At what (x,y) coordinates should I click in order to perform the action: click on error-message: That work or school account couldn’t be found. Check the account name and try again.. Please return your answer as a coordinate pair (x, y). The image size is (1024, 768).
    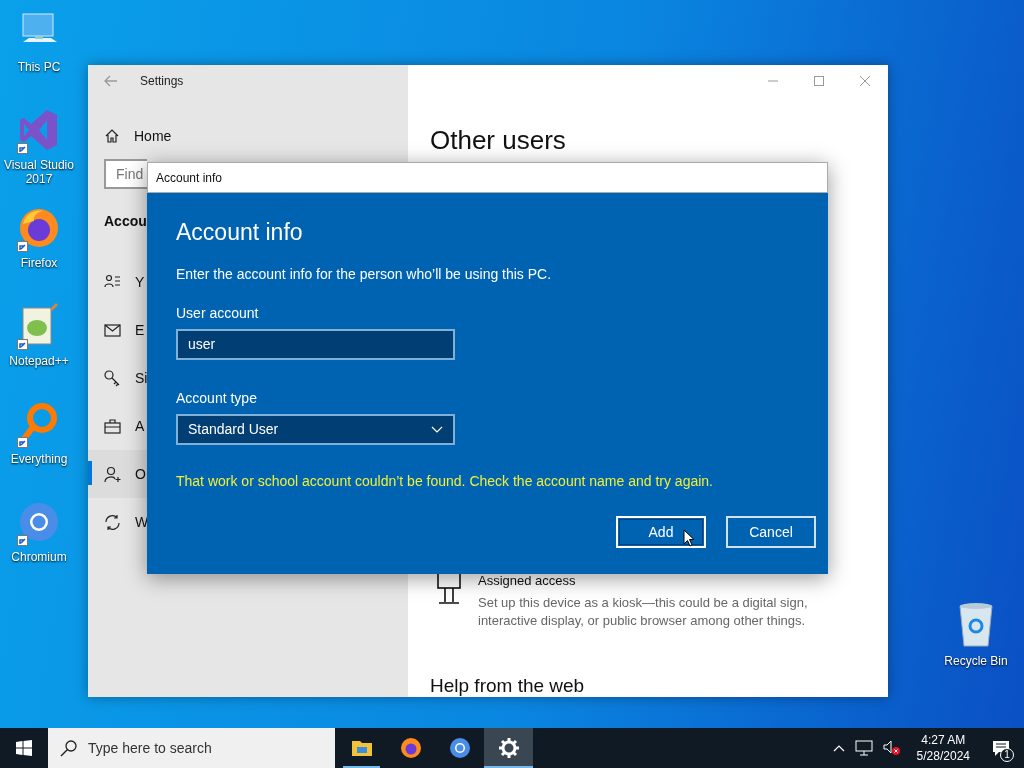
    Looking at the image, I should click on (444, 481).